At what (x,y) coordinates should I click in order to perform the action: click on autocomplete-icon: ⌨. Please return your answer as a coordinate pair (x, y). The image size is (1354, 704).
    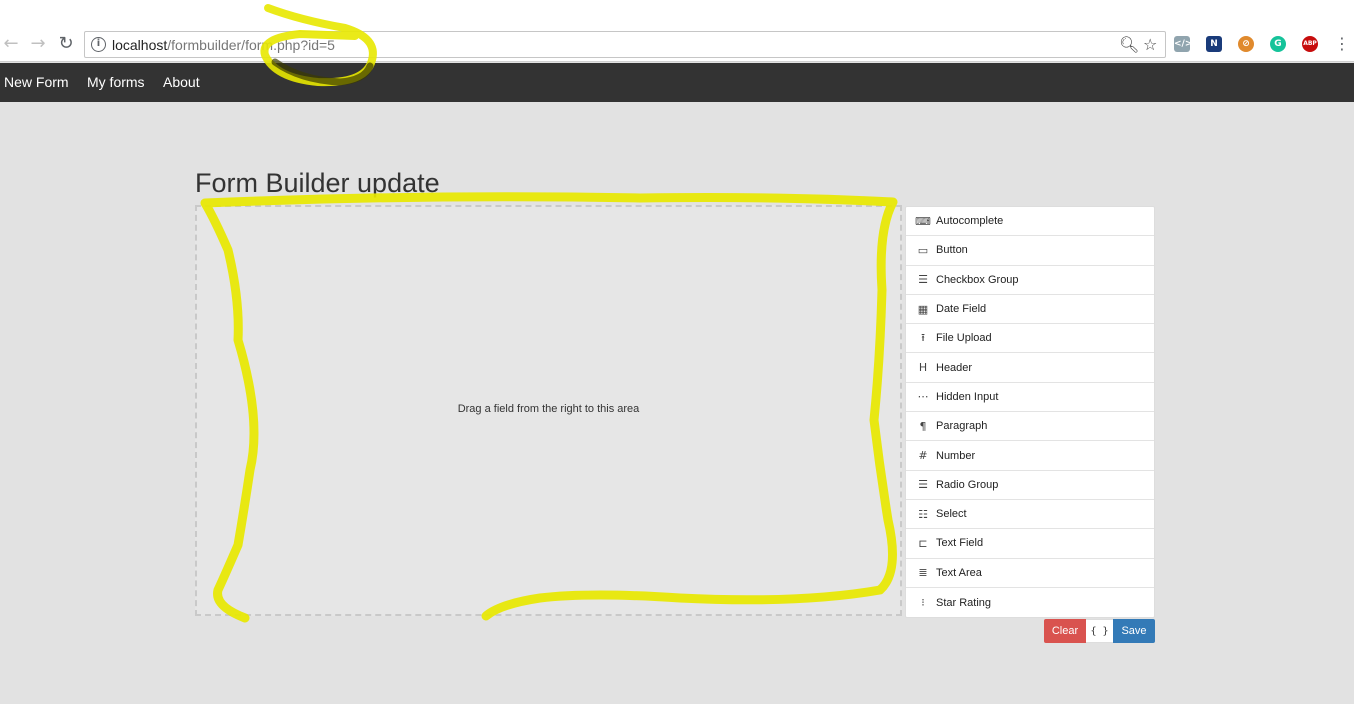
    Looking at the image, I should click on (923, 221).